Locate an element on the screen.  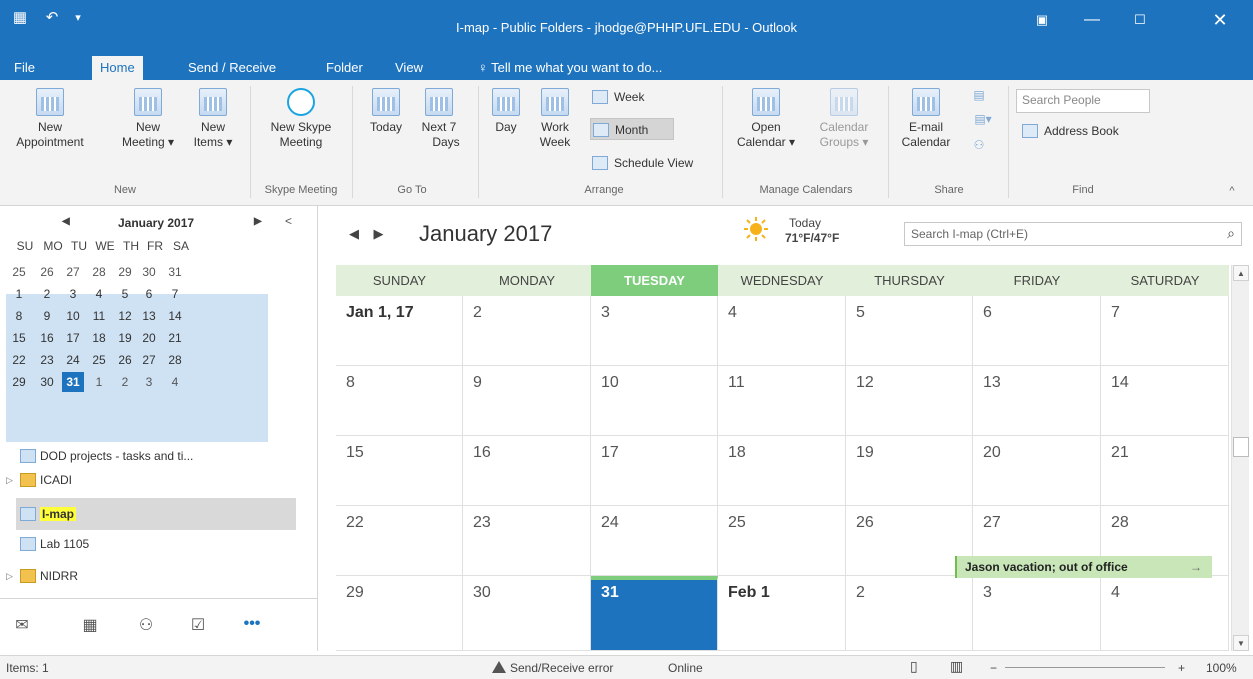
calendar-day-cell: 9 is located at coordinates (527, 401).